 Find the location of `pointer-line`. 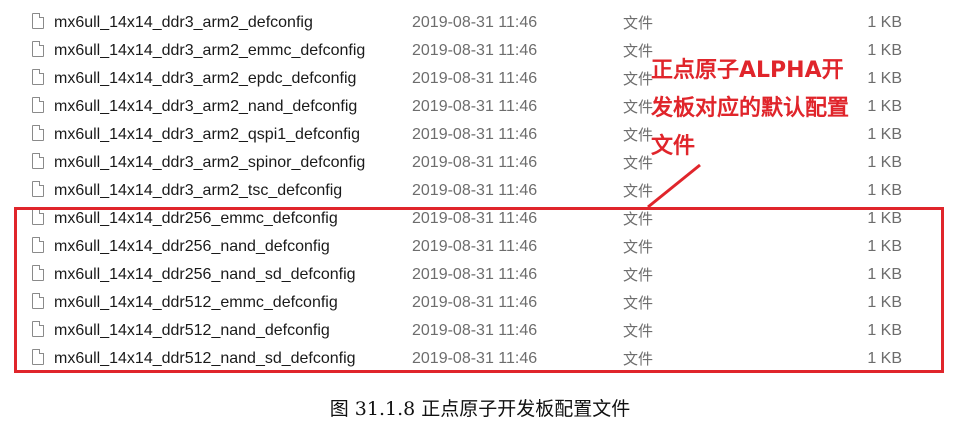

pointer-line is located at coordinates (674, 186).